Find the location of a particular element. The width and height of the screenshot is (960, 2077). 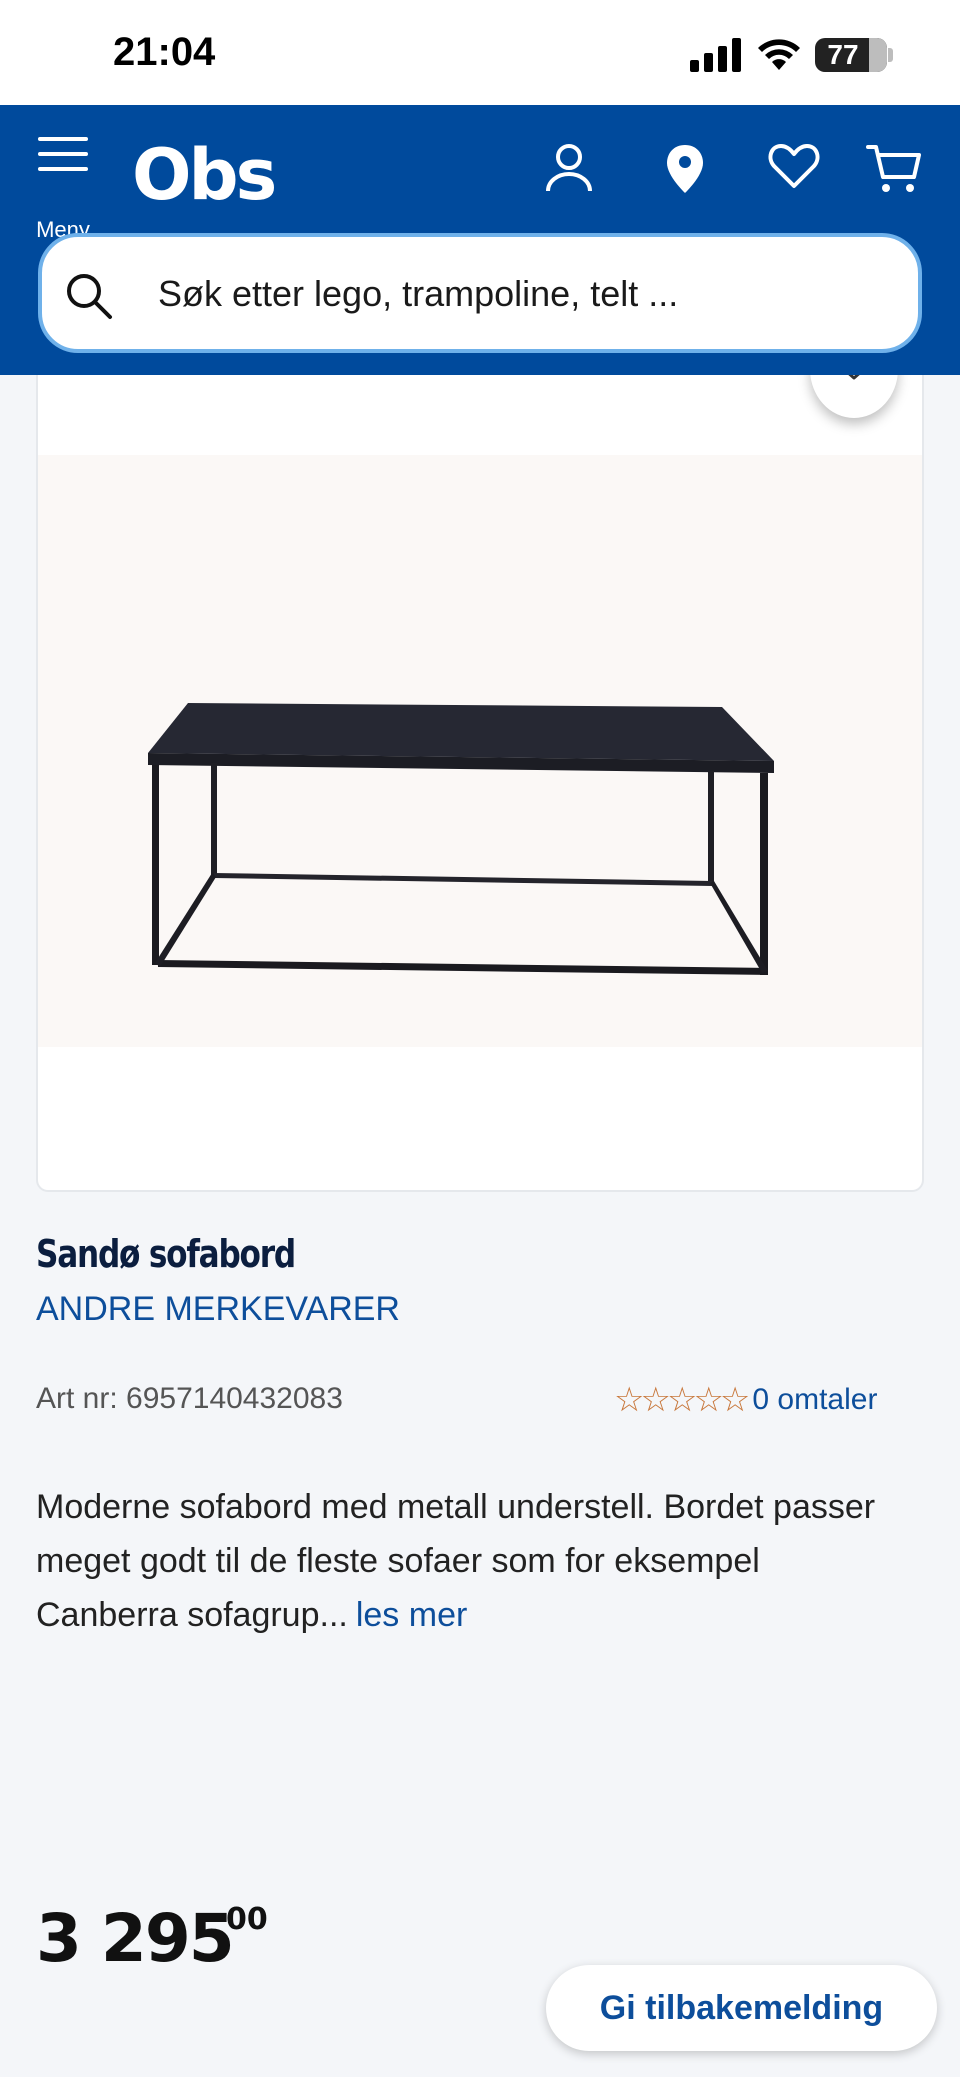

menu-button: Meny is located at coordinates (63, 188).